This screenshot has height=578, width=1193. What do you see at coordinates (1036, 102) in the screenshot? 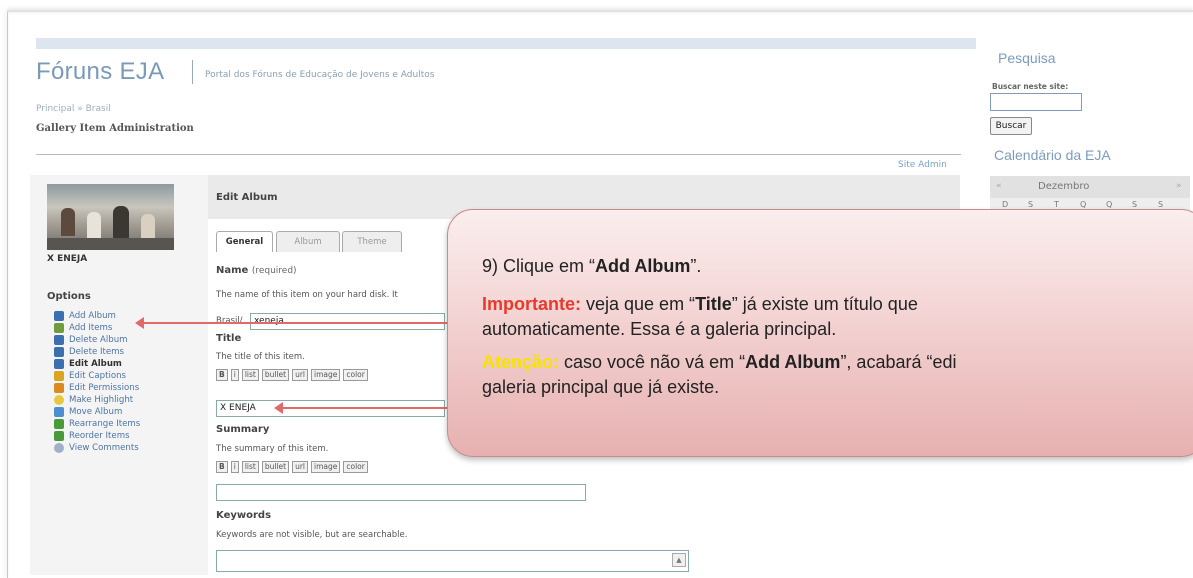
I see `search-input` at bounding box center [1036, 102].